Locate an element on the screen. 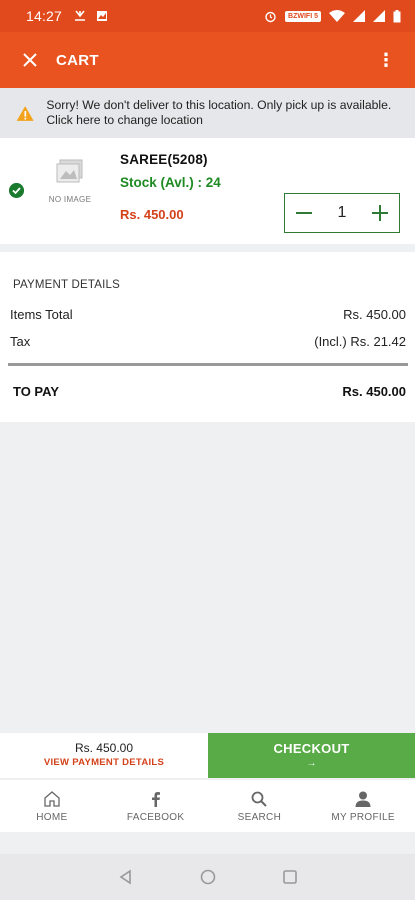 The image size is (415, 900). checkout-button: CHECKOUT → is located at coordinates (311, 755).